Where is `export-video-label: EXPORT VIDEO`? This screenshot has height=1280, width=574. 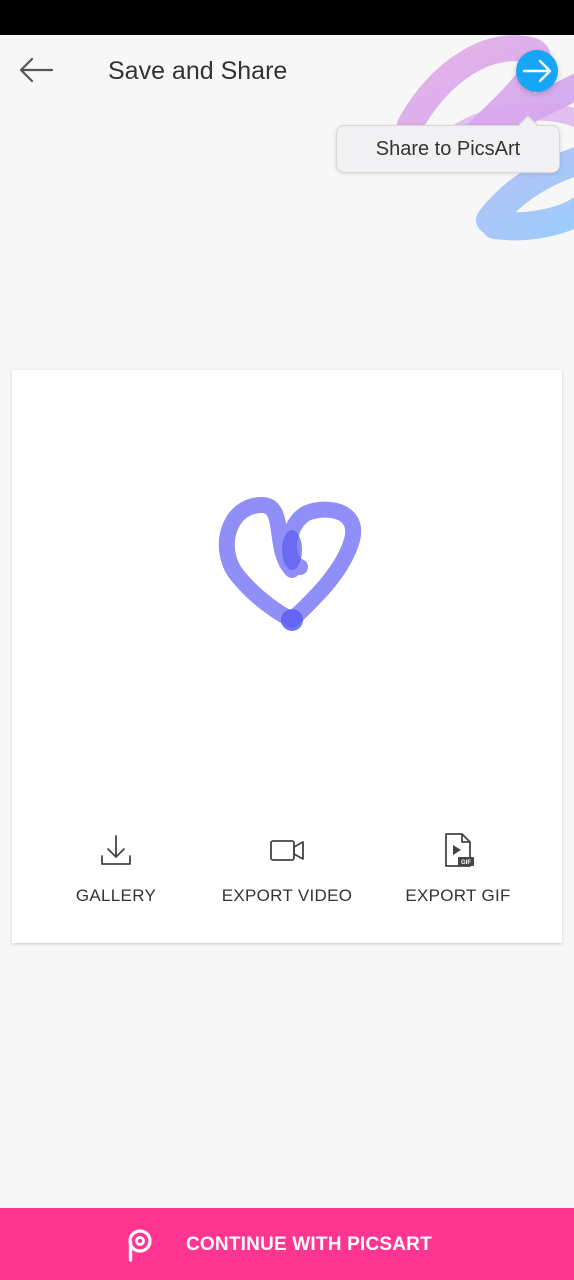
export-video-label: EXPORT VIDEO is located at coordinates (287, 895).